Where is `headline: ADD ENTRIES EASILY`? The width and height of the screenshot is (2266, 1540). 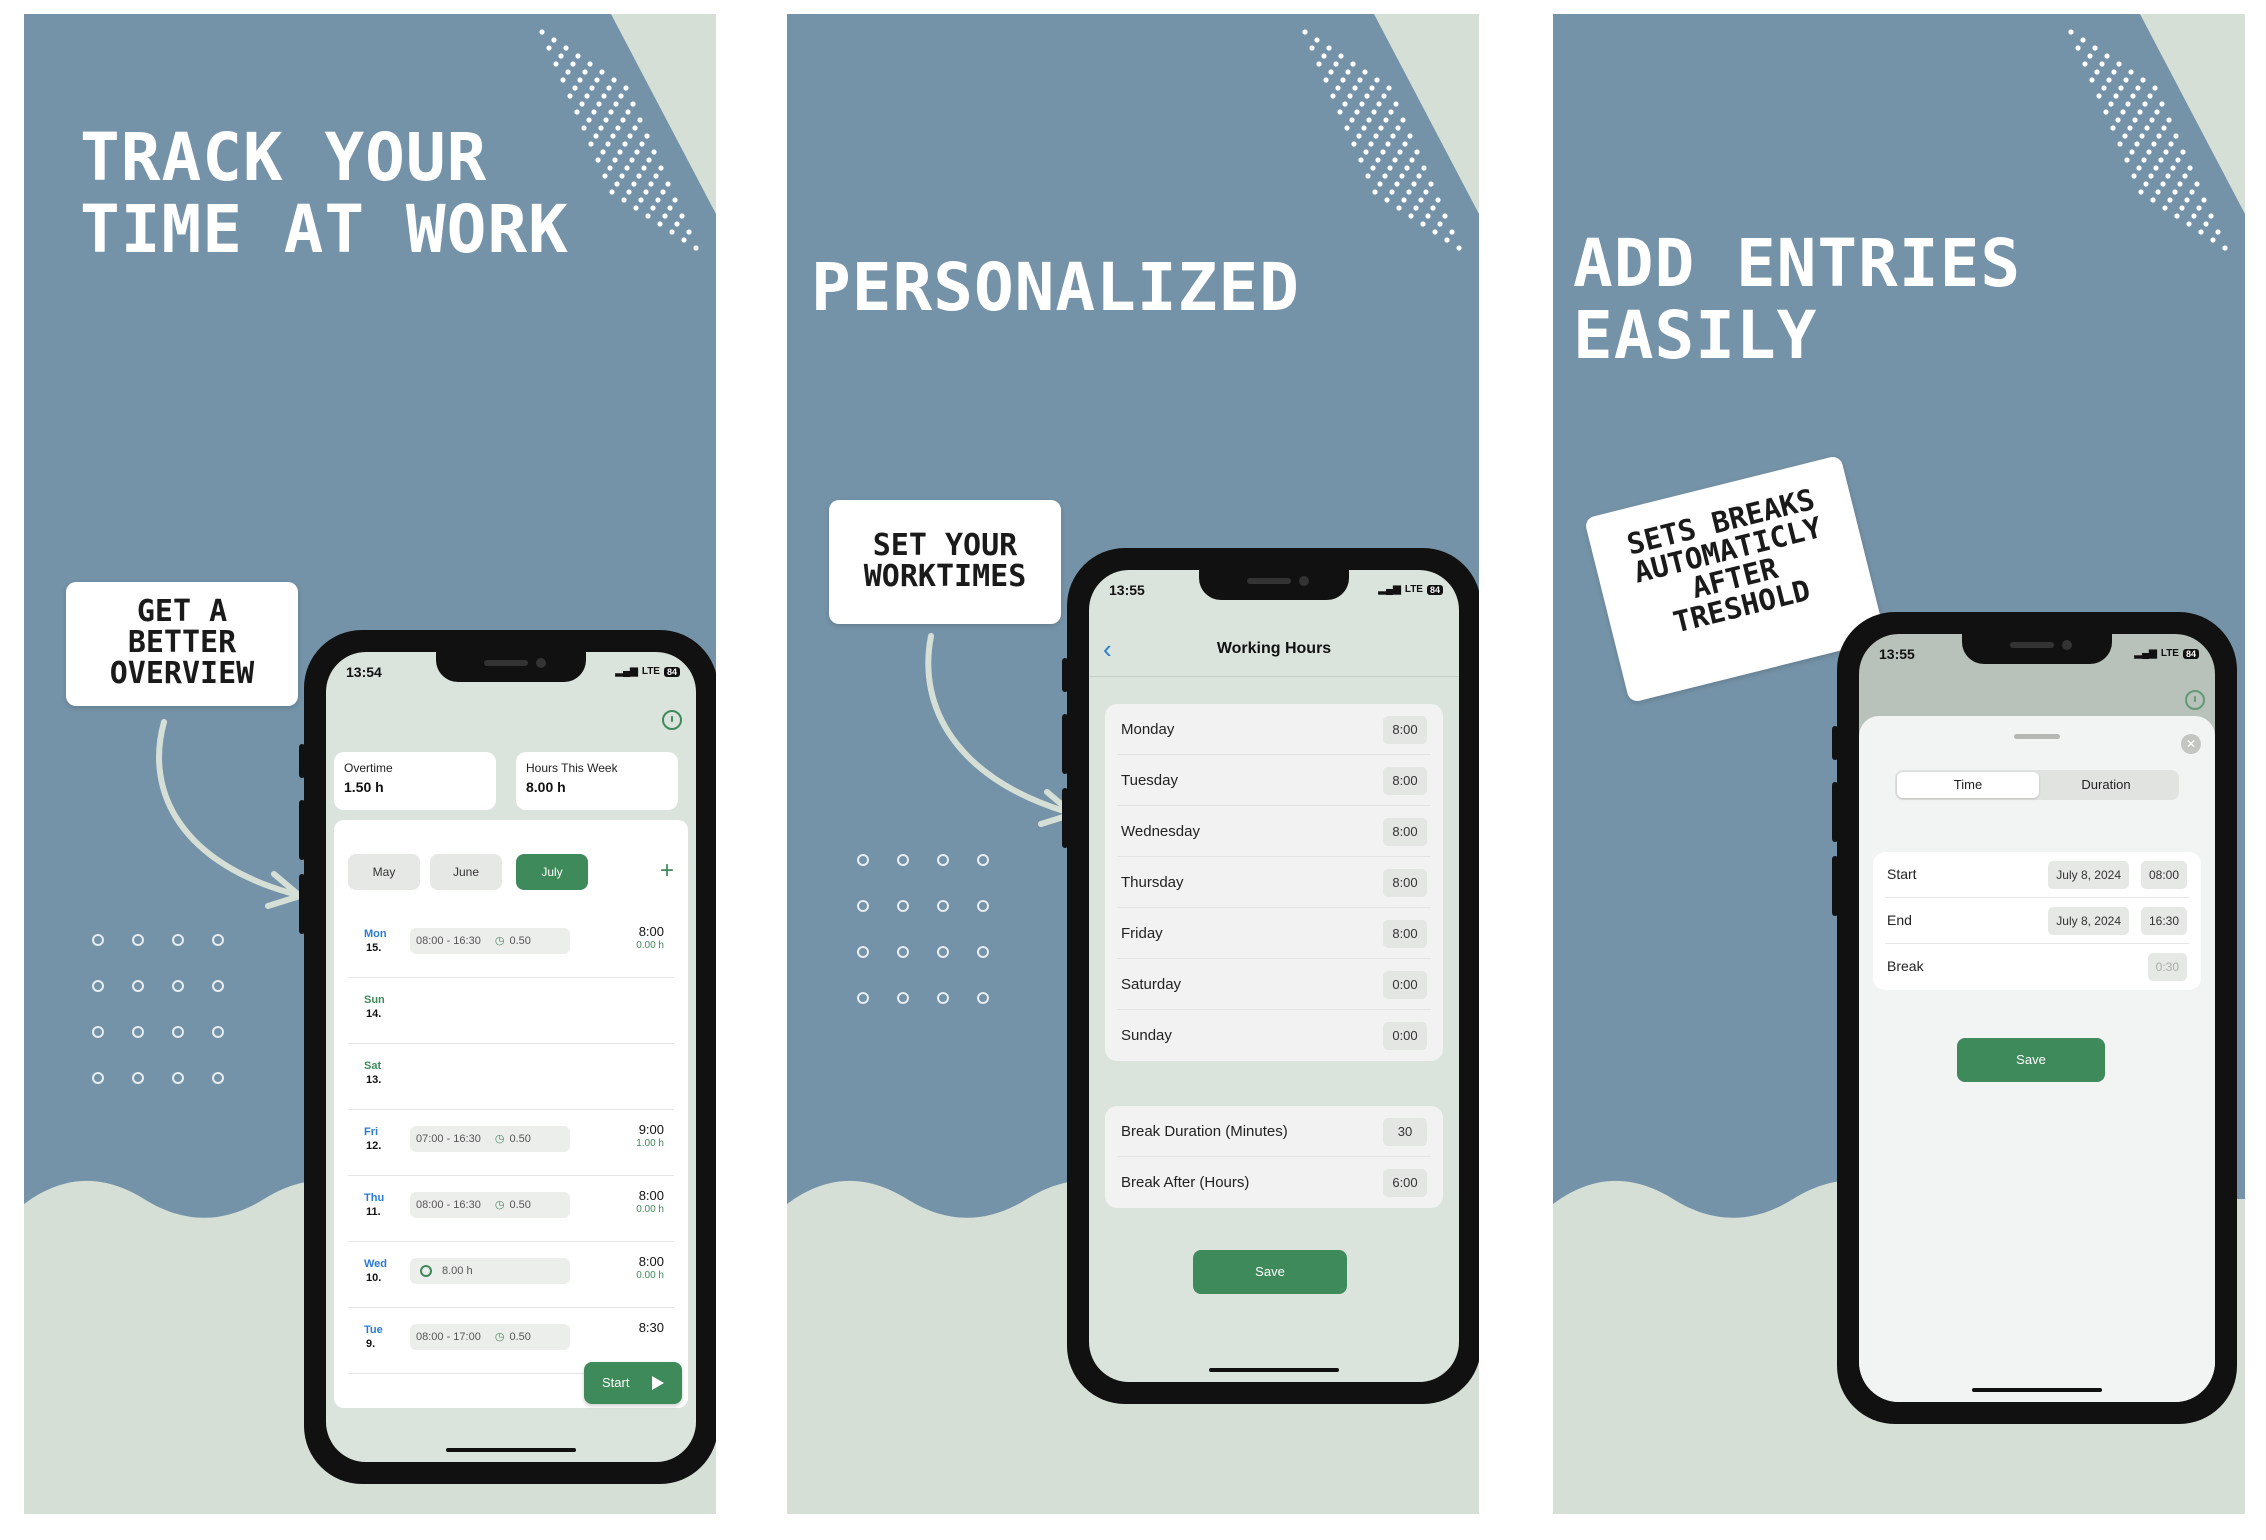
headline: ADD ENTRIES EASILY is located at coordinates (1797, 299).